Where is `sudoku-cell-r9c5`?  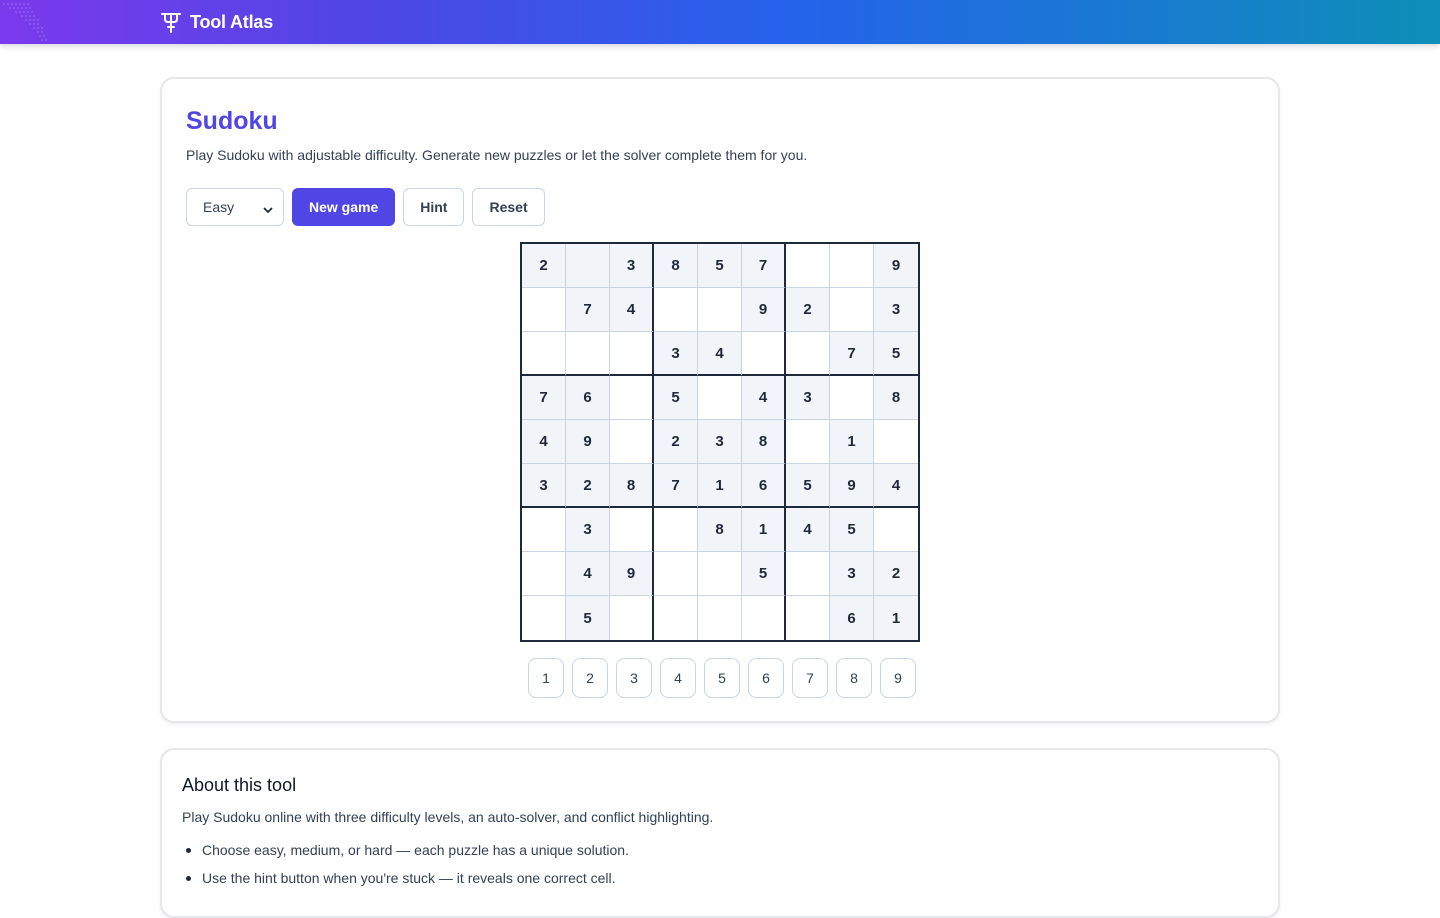 sudoku-cell-r9c5 is located at coordinates (720, 618).